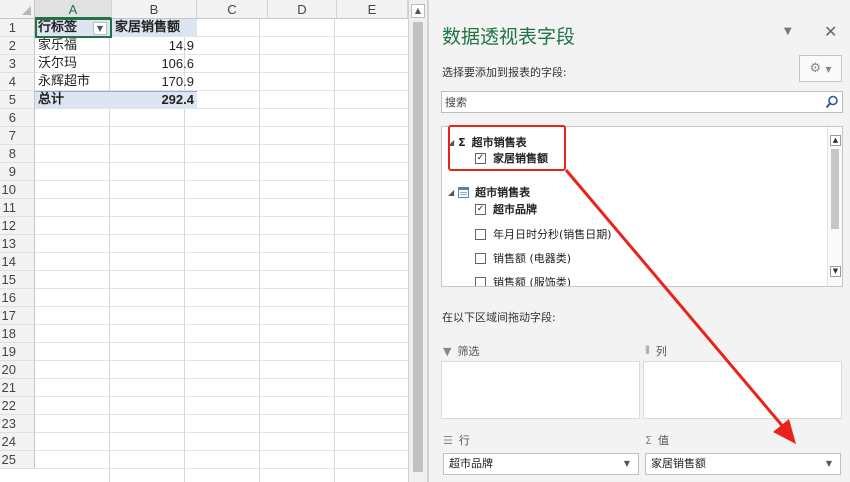 This screenshot has height=482, width=850. I want to click on pivot-row-value: 106.6, so click(154, 64).